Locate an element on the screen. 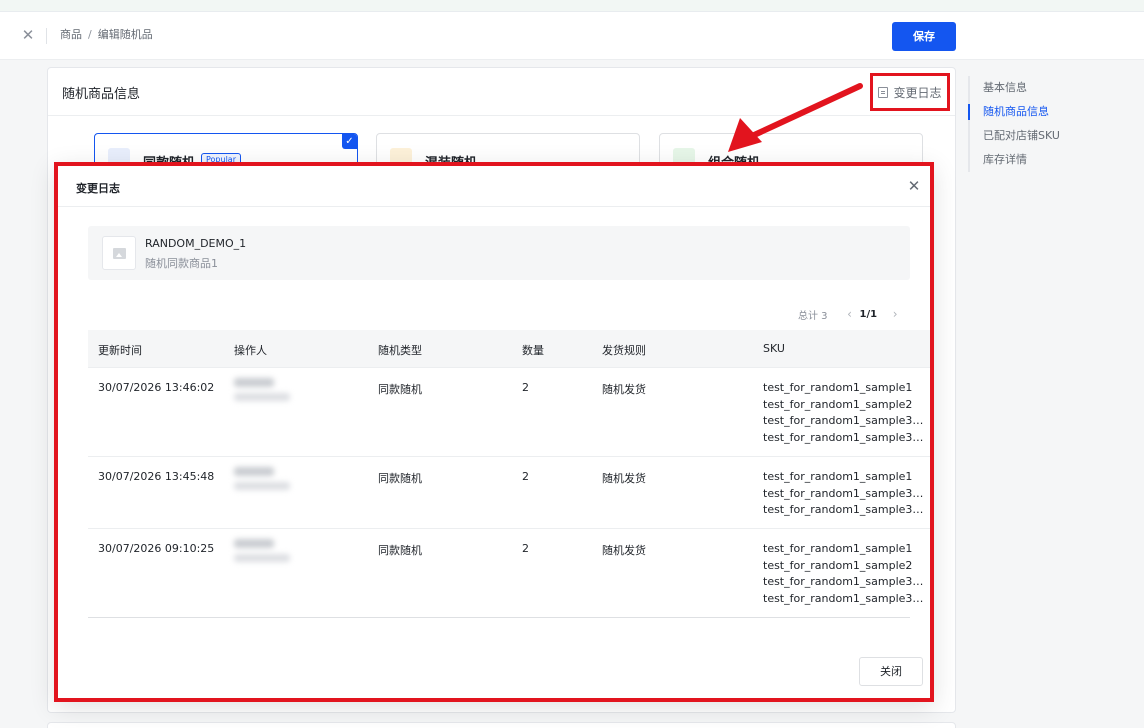  chevron-left-icon: ‹ is located at coordinates (850, 314).